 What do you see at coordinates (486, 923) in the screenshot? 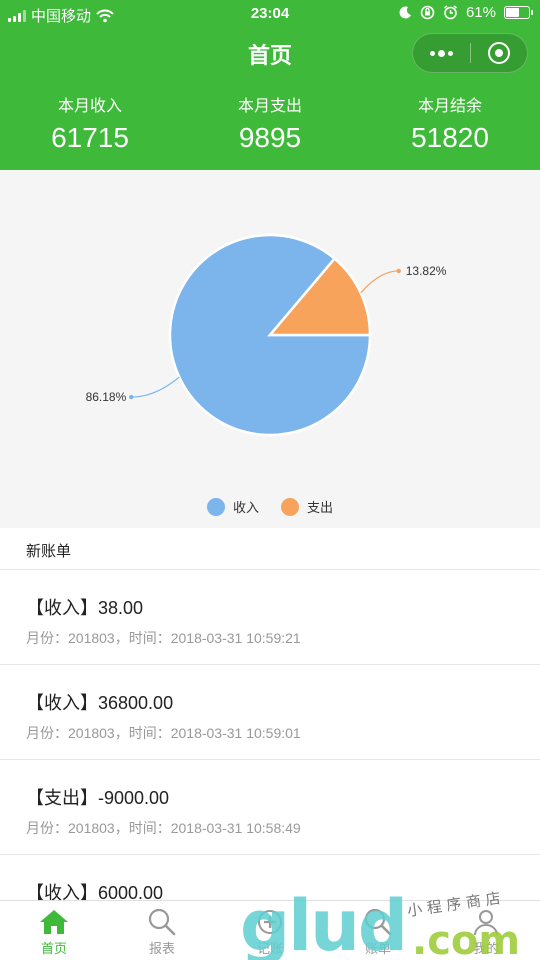
I see `user-icon` at bounding box center [486, 923].